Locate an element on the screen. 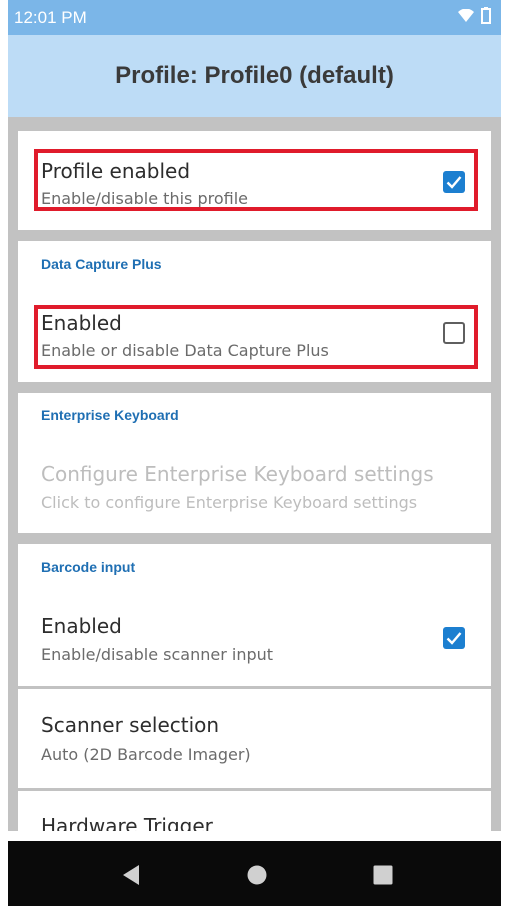  status-bar: 12:01 PM is located at coordinates (254, 17).